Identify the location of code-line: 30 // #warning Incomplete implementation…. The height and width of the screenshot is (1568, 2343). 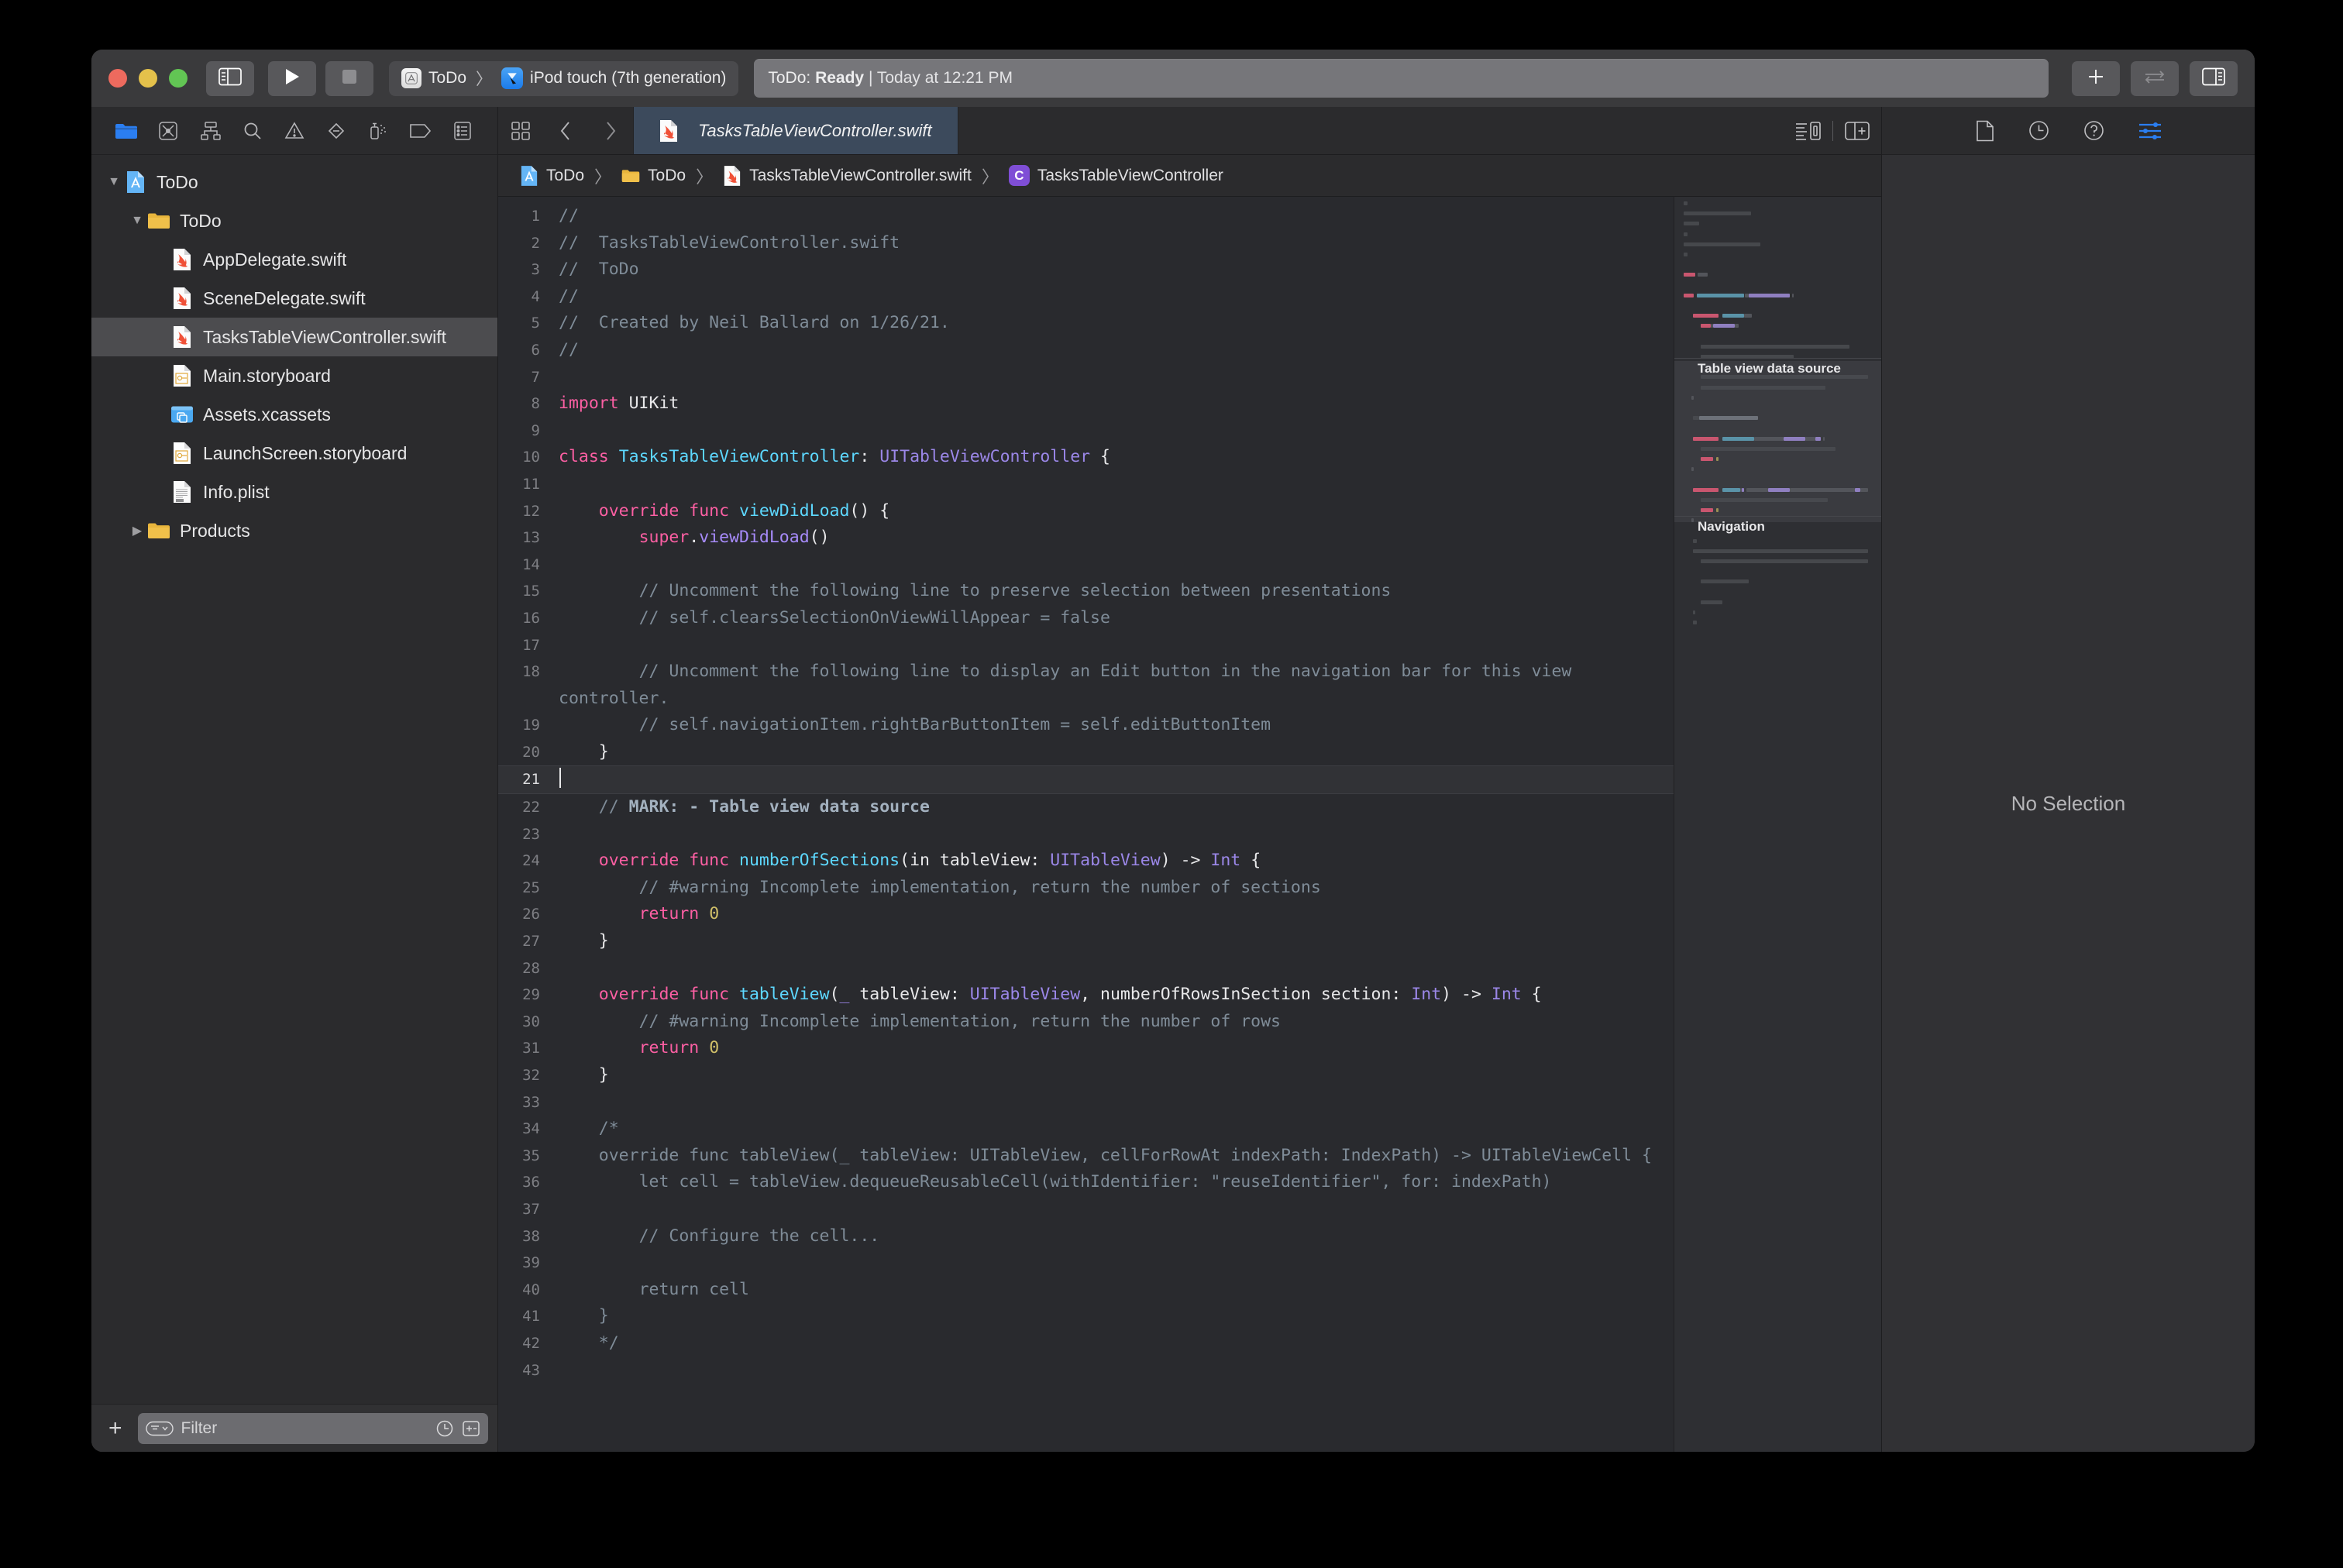
(1086, 1022).